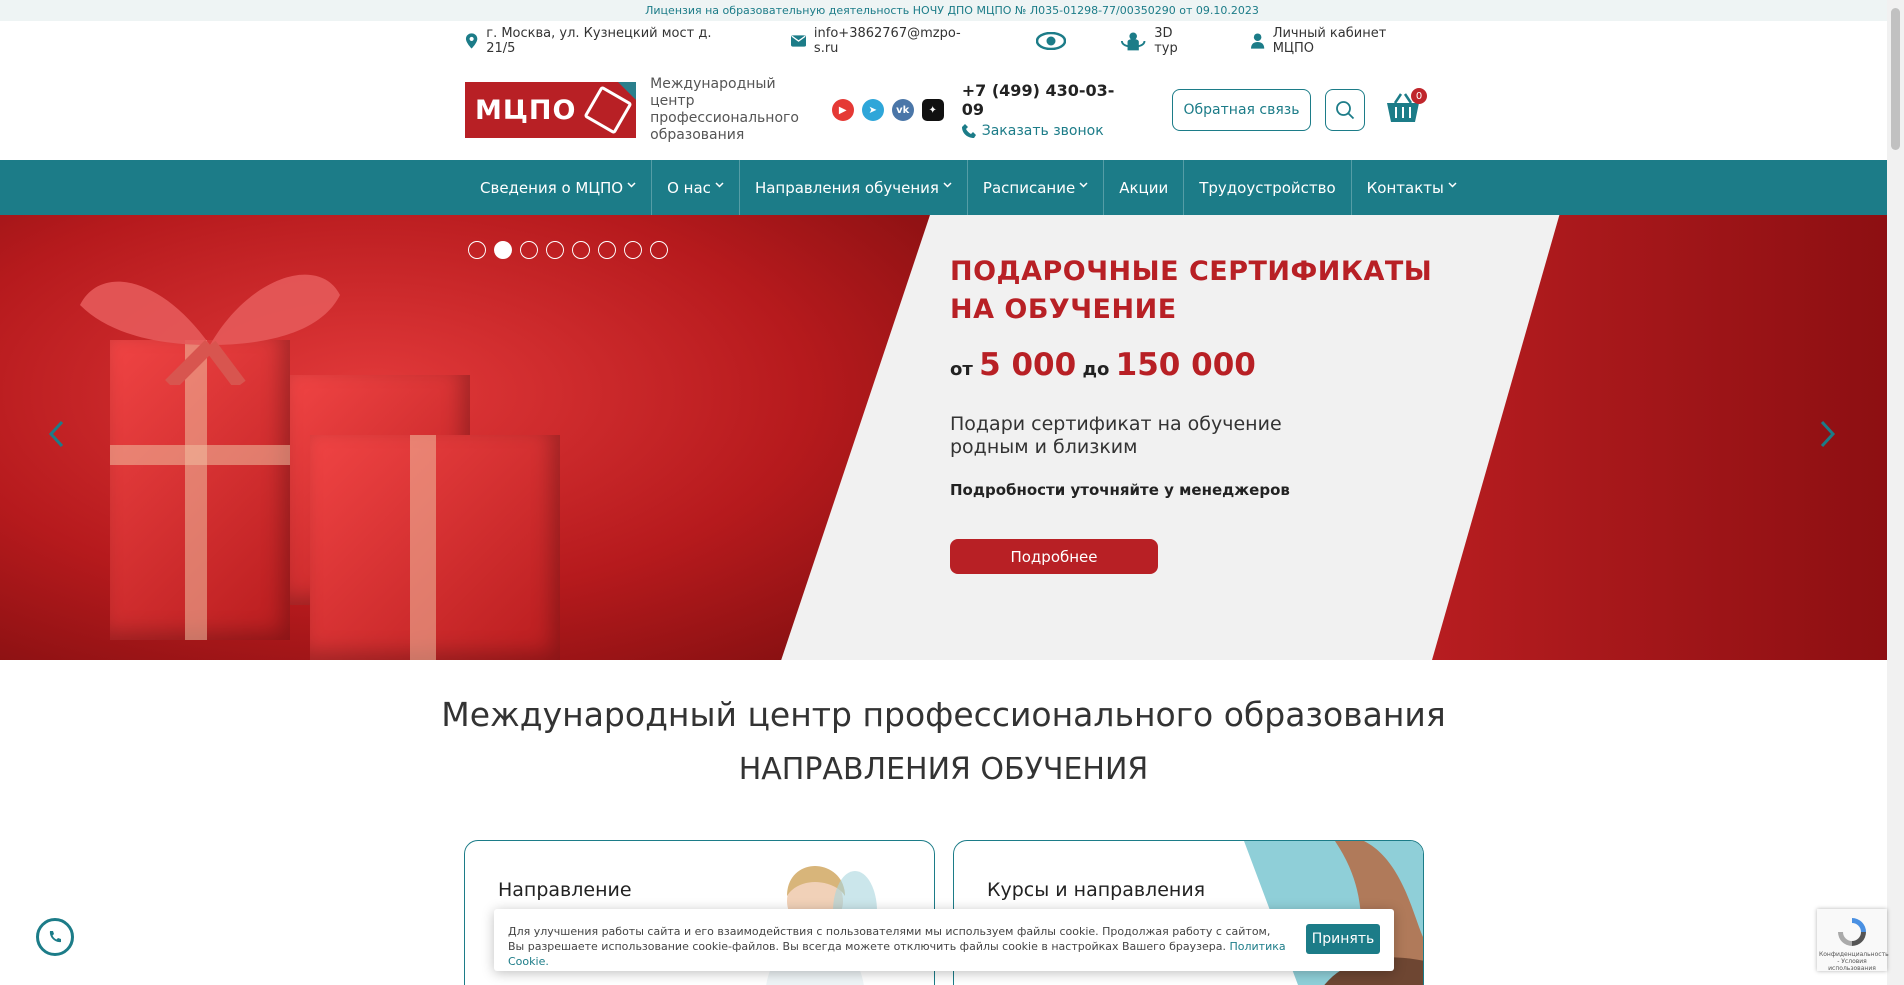 The height and width of the screenshot is (985, 1904). I want to click on cart-button: 0, so click(1406, 108).